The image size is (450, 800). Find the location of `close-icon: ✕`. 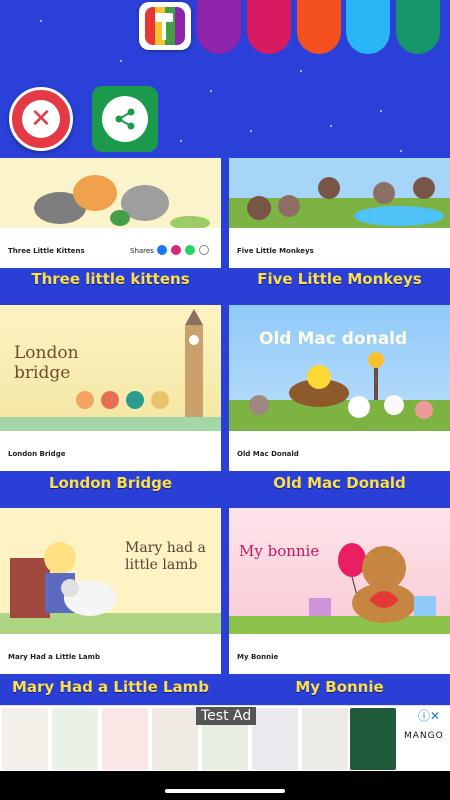

close-icon: ✕ is located at coordinates (41, 119).